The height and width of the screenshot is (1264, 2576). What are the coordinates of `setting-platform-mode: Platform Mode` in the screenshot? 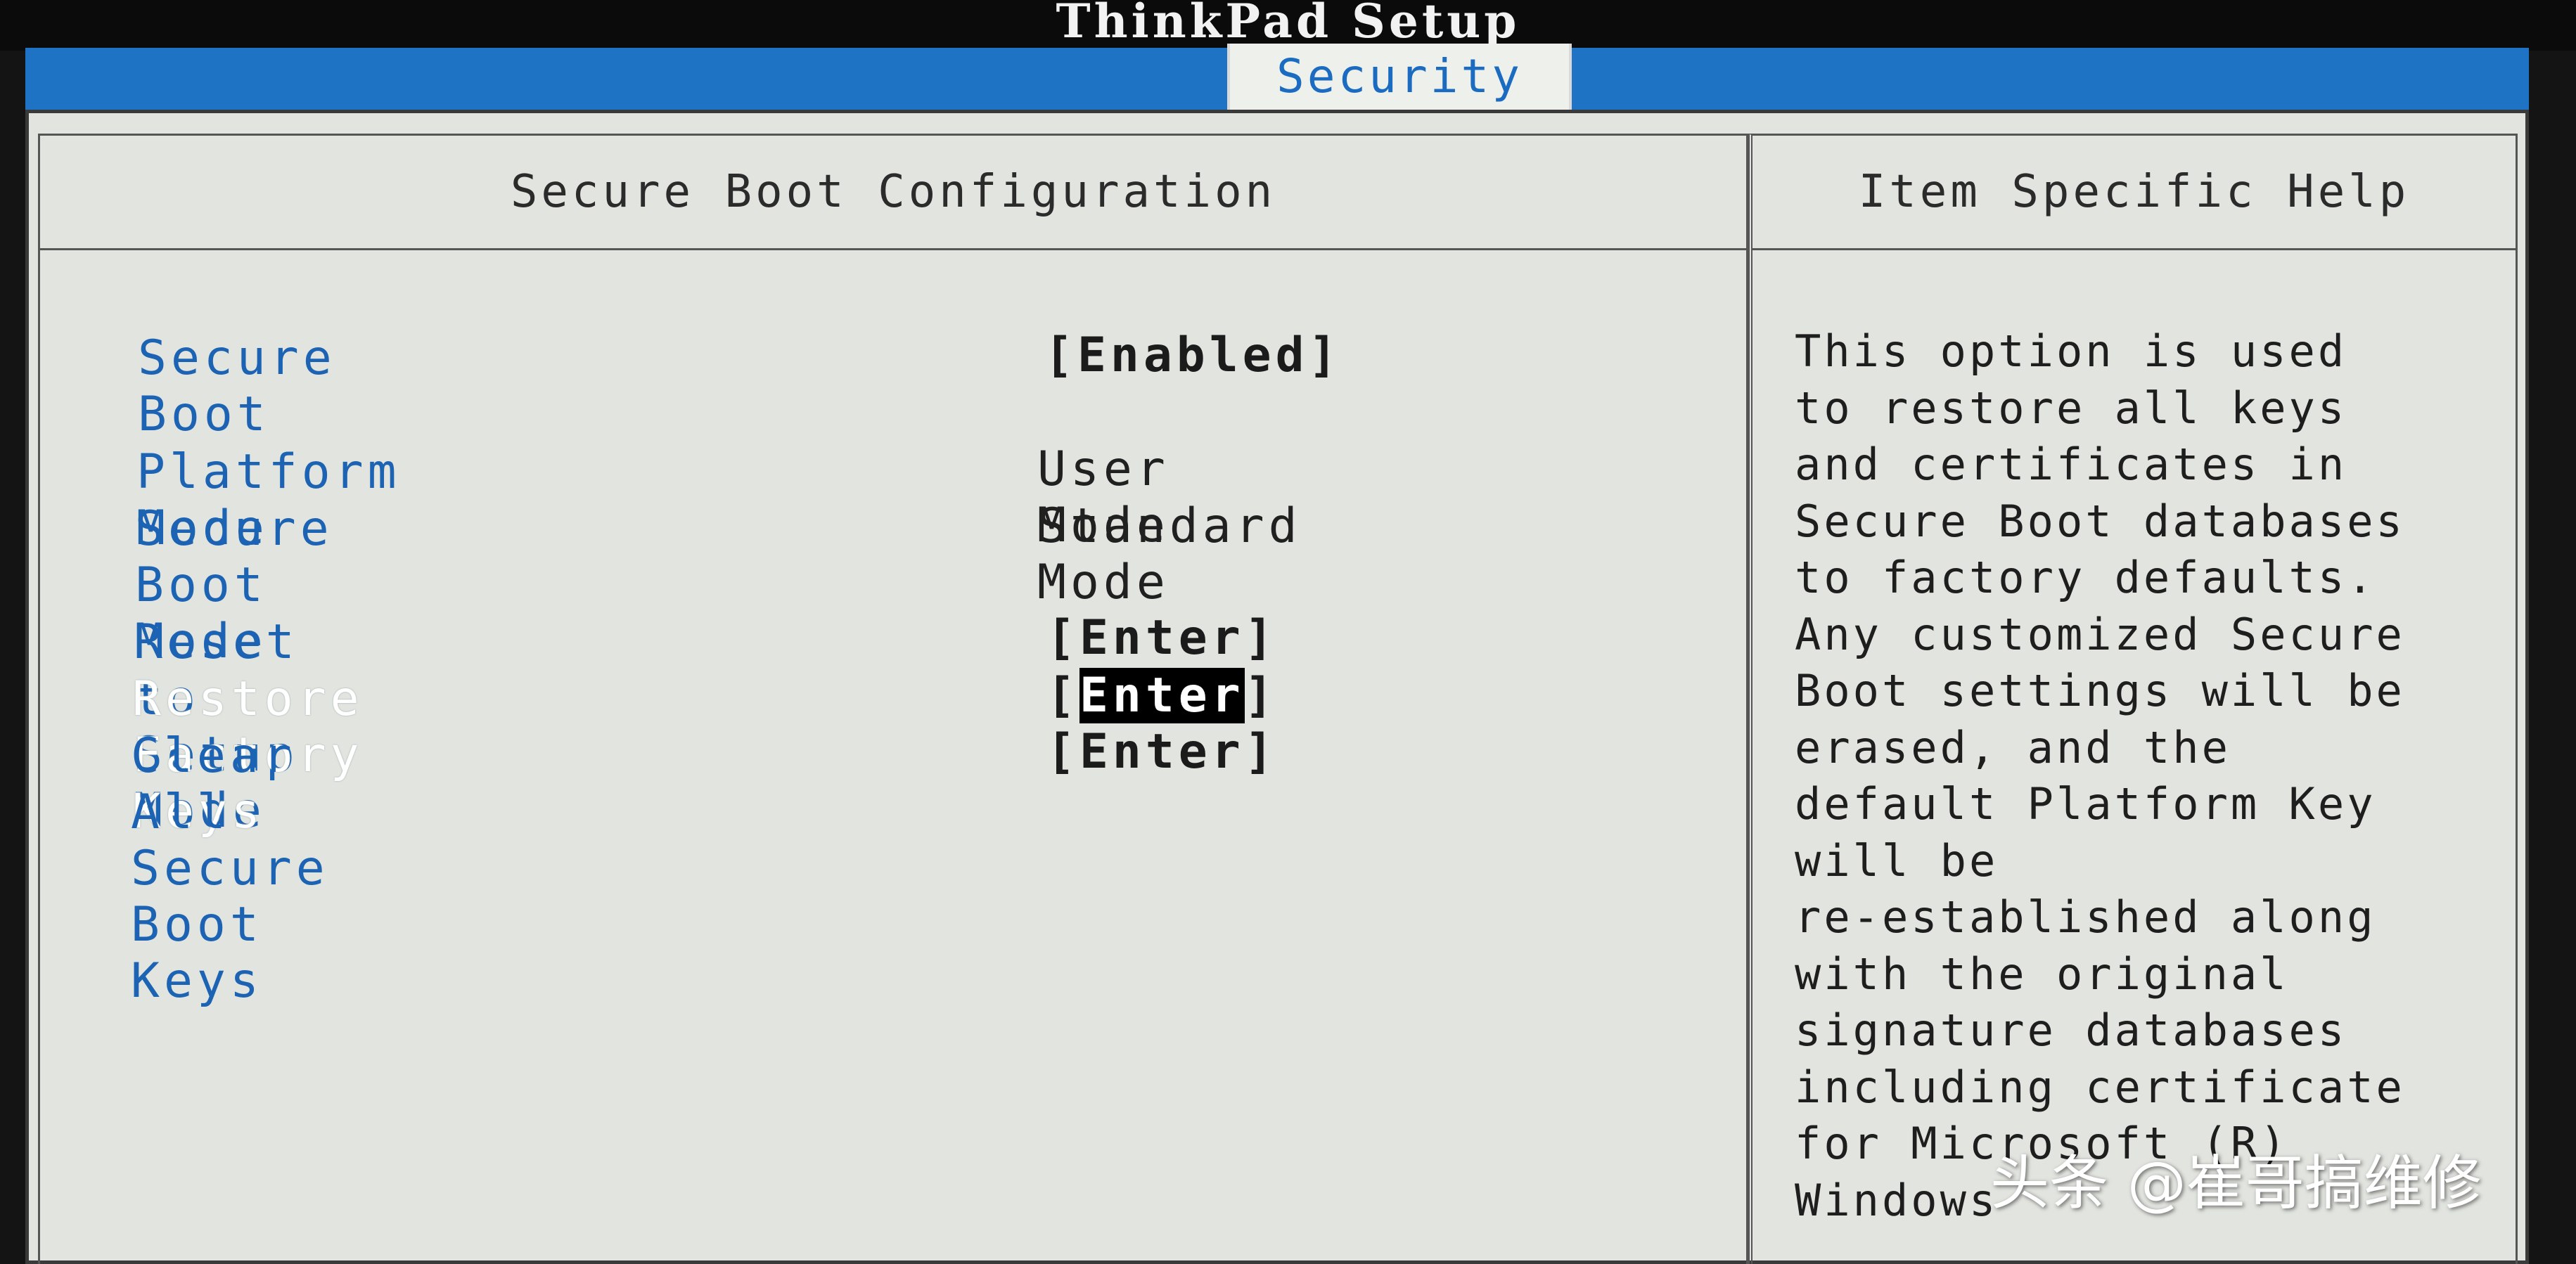 It's located at (268, 500).